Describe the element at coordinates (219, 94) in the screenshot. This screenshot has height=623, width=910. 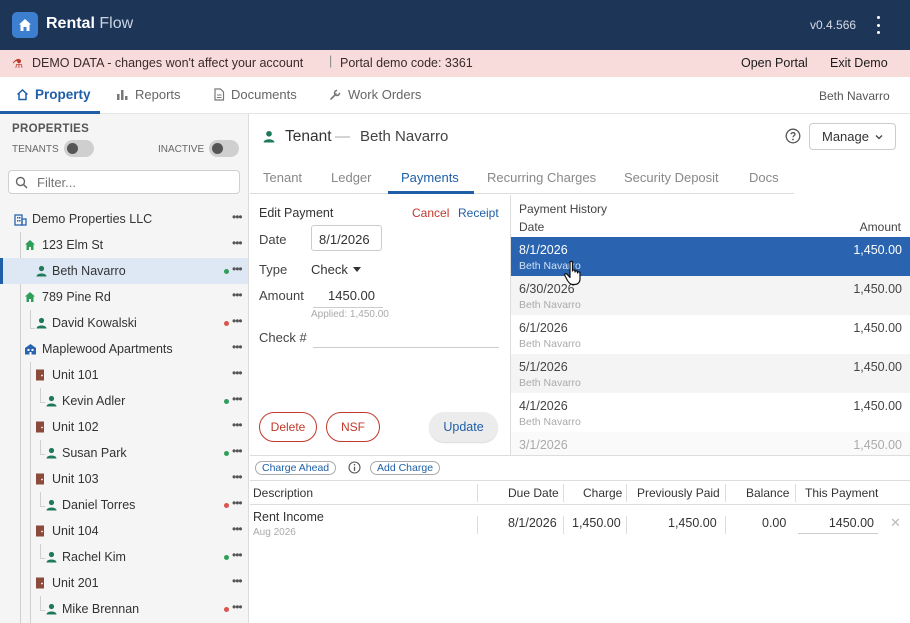
I see `document-icon` at that location.